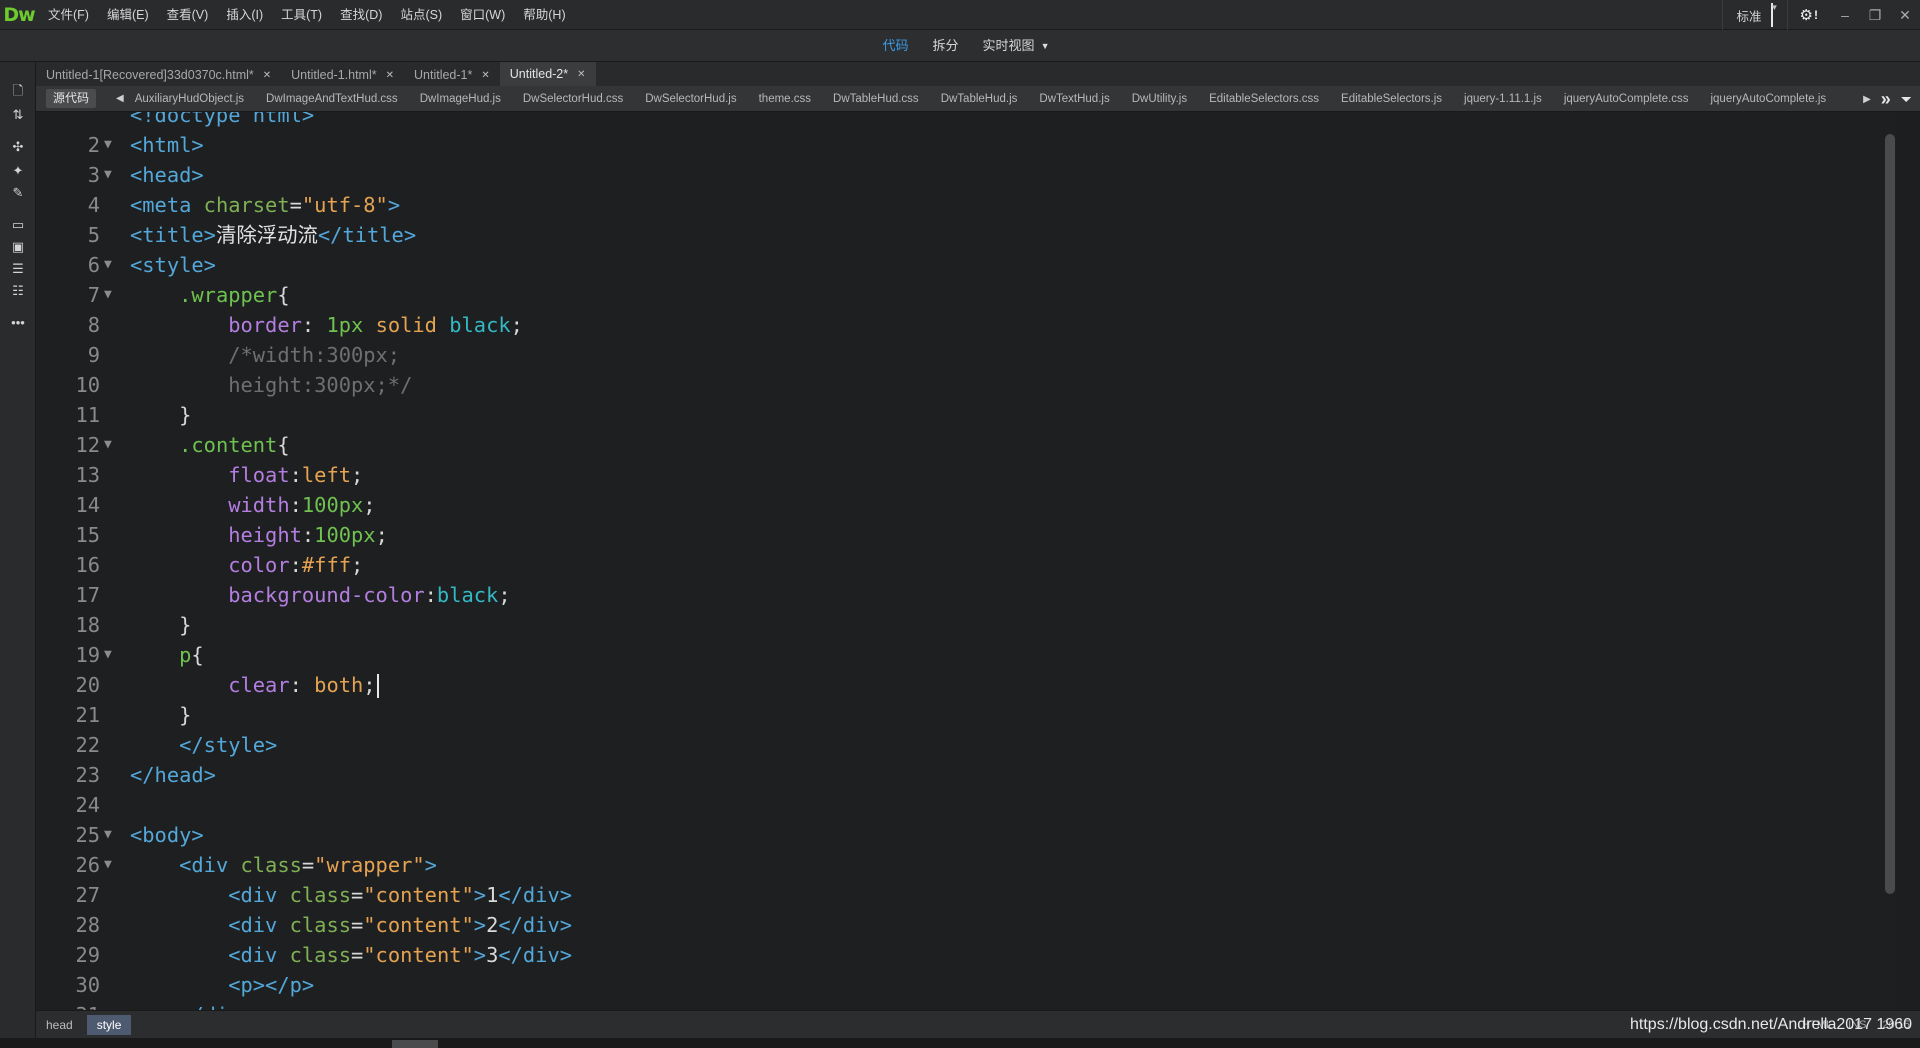 This screenshot has width=1920, height=1048. Describe the element at coordinates (18, 115) in the screenshot. I see `sort-arrows-icon: ⇅` at that location.